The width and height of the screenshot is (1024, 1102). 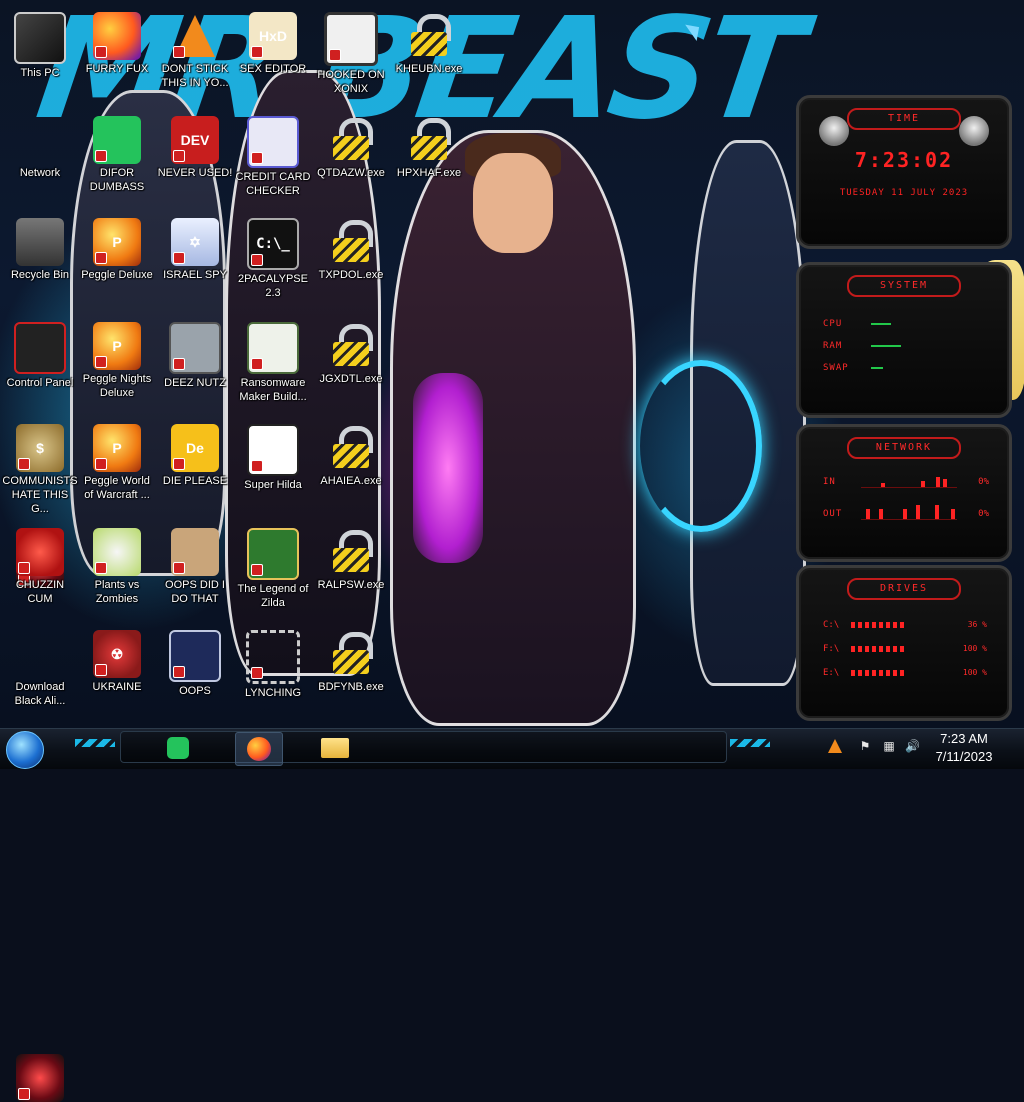 I want to click on desktop-icon-bdfynb: BDFYNB.exe, so click(x=351, y=676).